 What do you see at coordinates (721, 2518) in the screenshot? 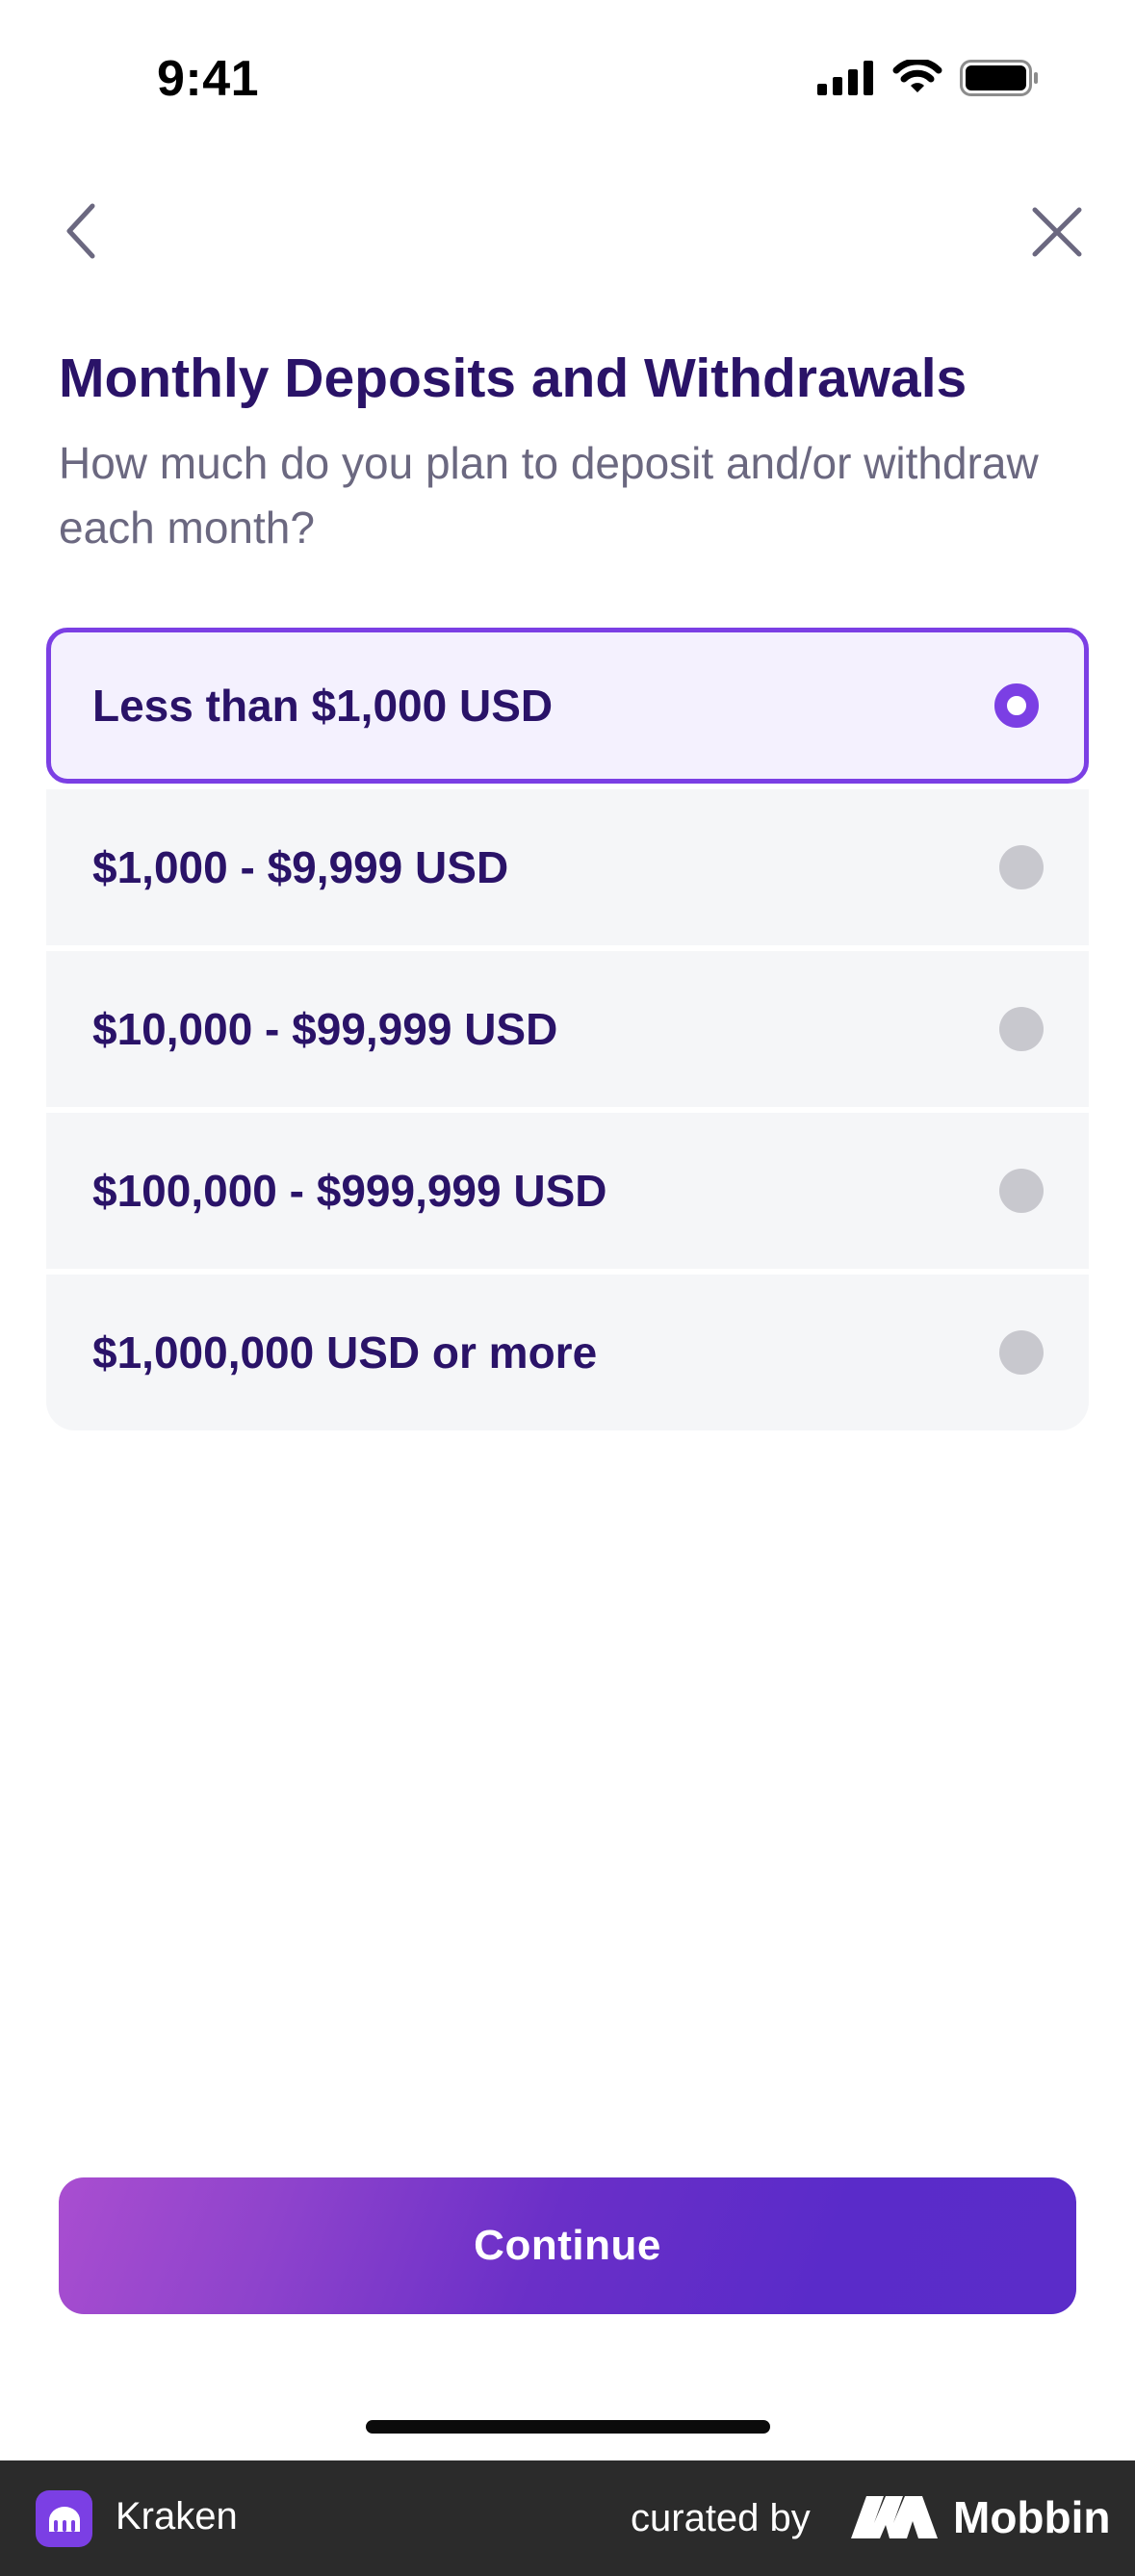
I see `curated-by-label: curated by` at bounding box center [721, 2518].